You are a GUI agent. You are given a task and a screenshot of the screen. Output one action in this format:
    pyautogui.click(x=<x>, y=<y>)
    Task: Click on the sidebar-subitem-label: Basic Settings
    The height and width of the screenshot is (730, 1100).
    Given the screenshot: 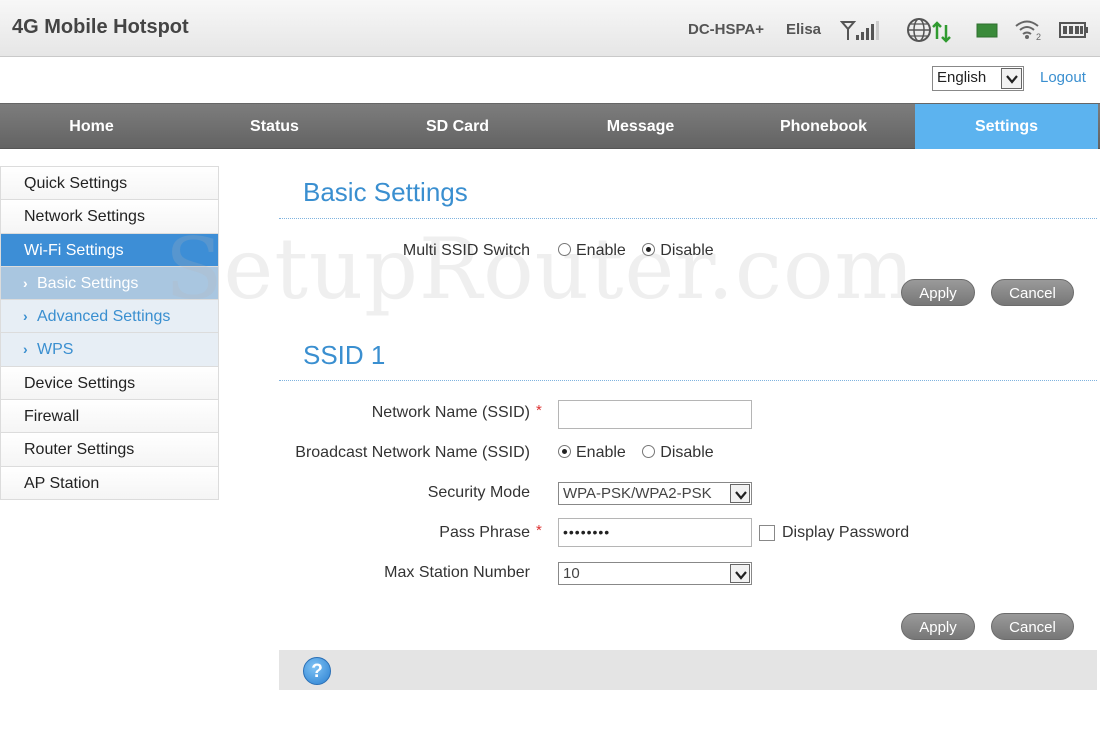 What is the action you would take?
    pyautogui.click(x=88, y=283)
    